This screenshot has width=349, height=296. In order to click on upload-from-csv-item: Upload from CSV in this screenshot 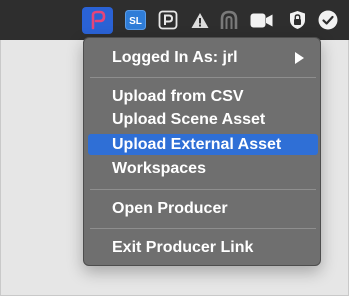, I will do `click(203, 96)`.